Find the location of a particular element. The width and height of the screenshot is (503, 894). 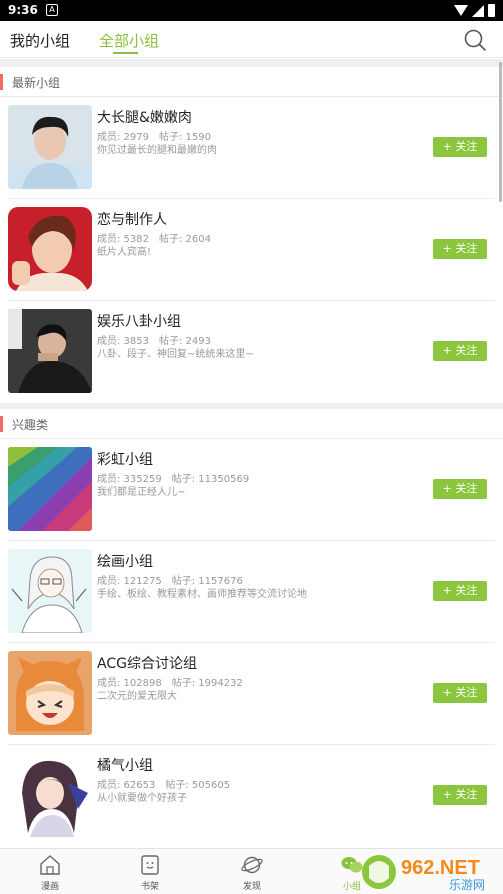

section-title: 兴趣类 is located at coordinates (30, 425).